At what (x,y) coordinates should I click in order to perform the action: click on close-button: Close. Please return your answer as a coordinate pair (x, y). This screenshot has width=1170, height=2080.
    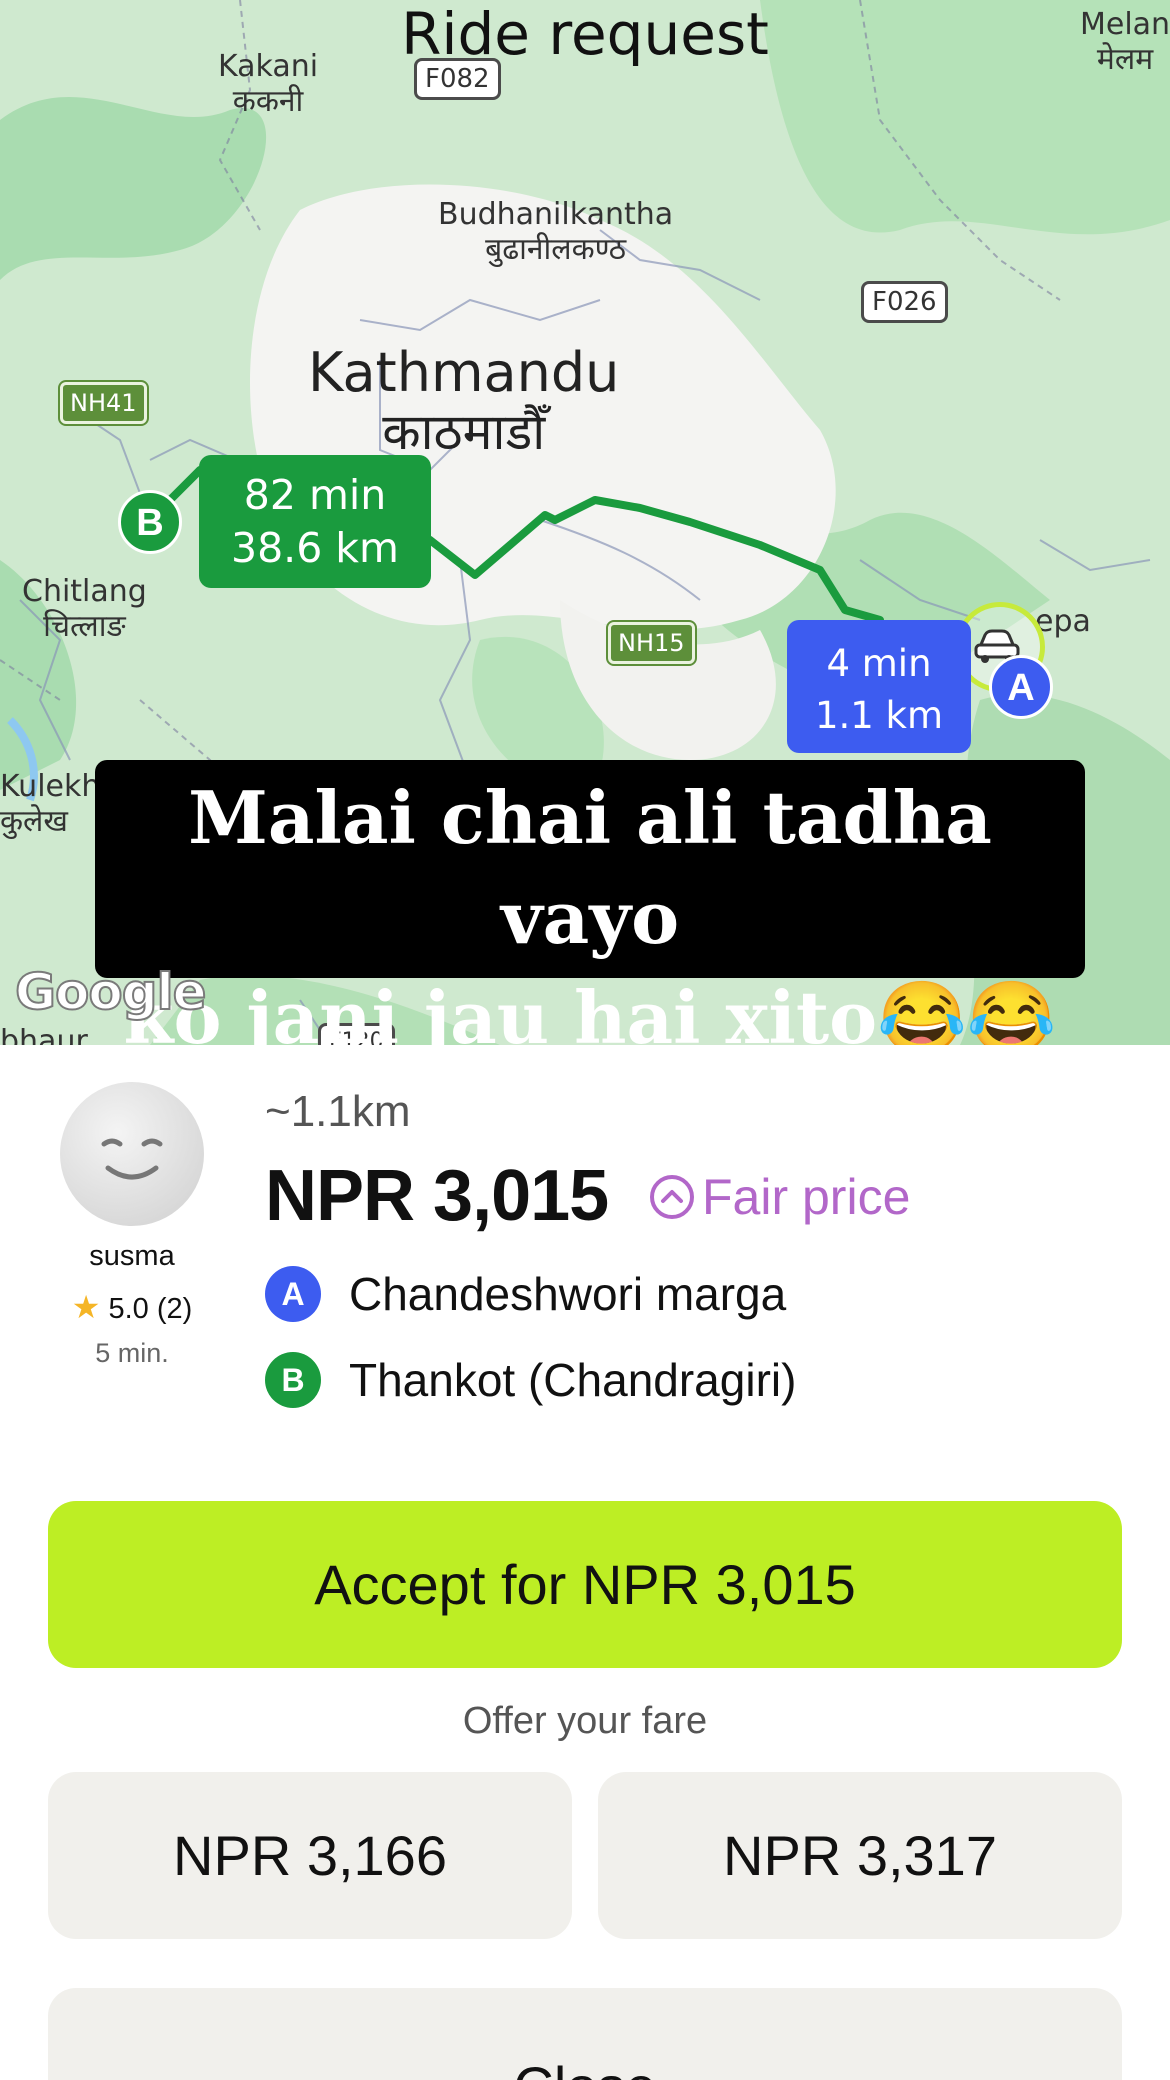
    Looking at the image, I should click on (585, 2034).